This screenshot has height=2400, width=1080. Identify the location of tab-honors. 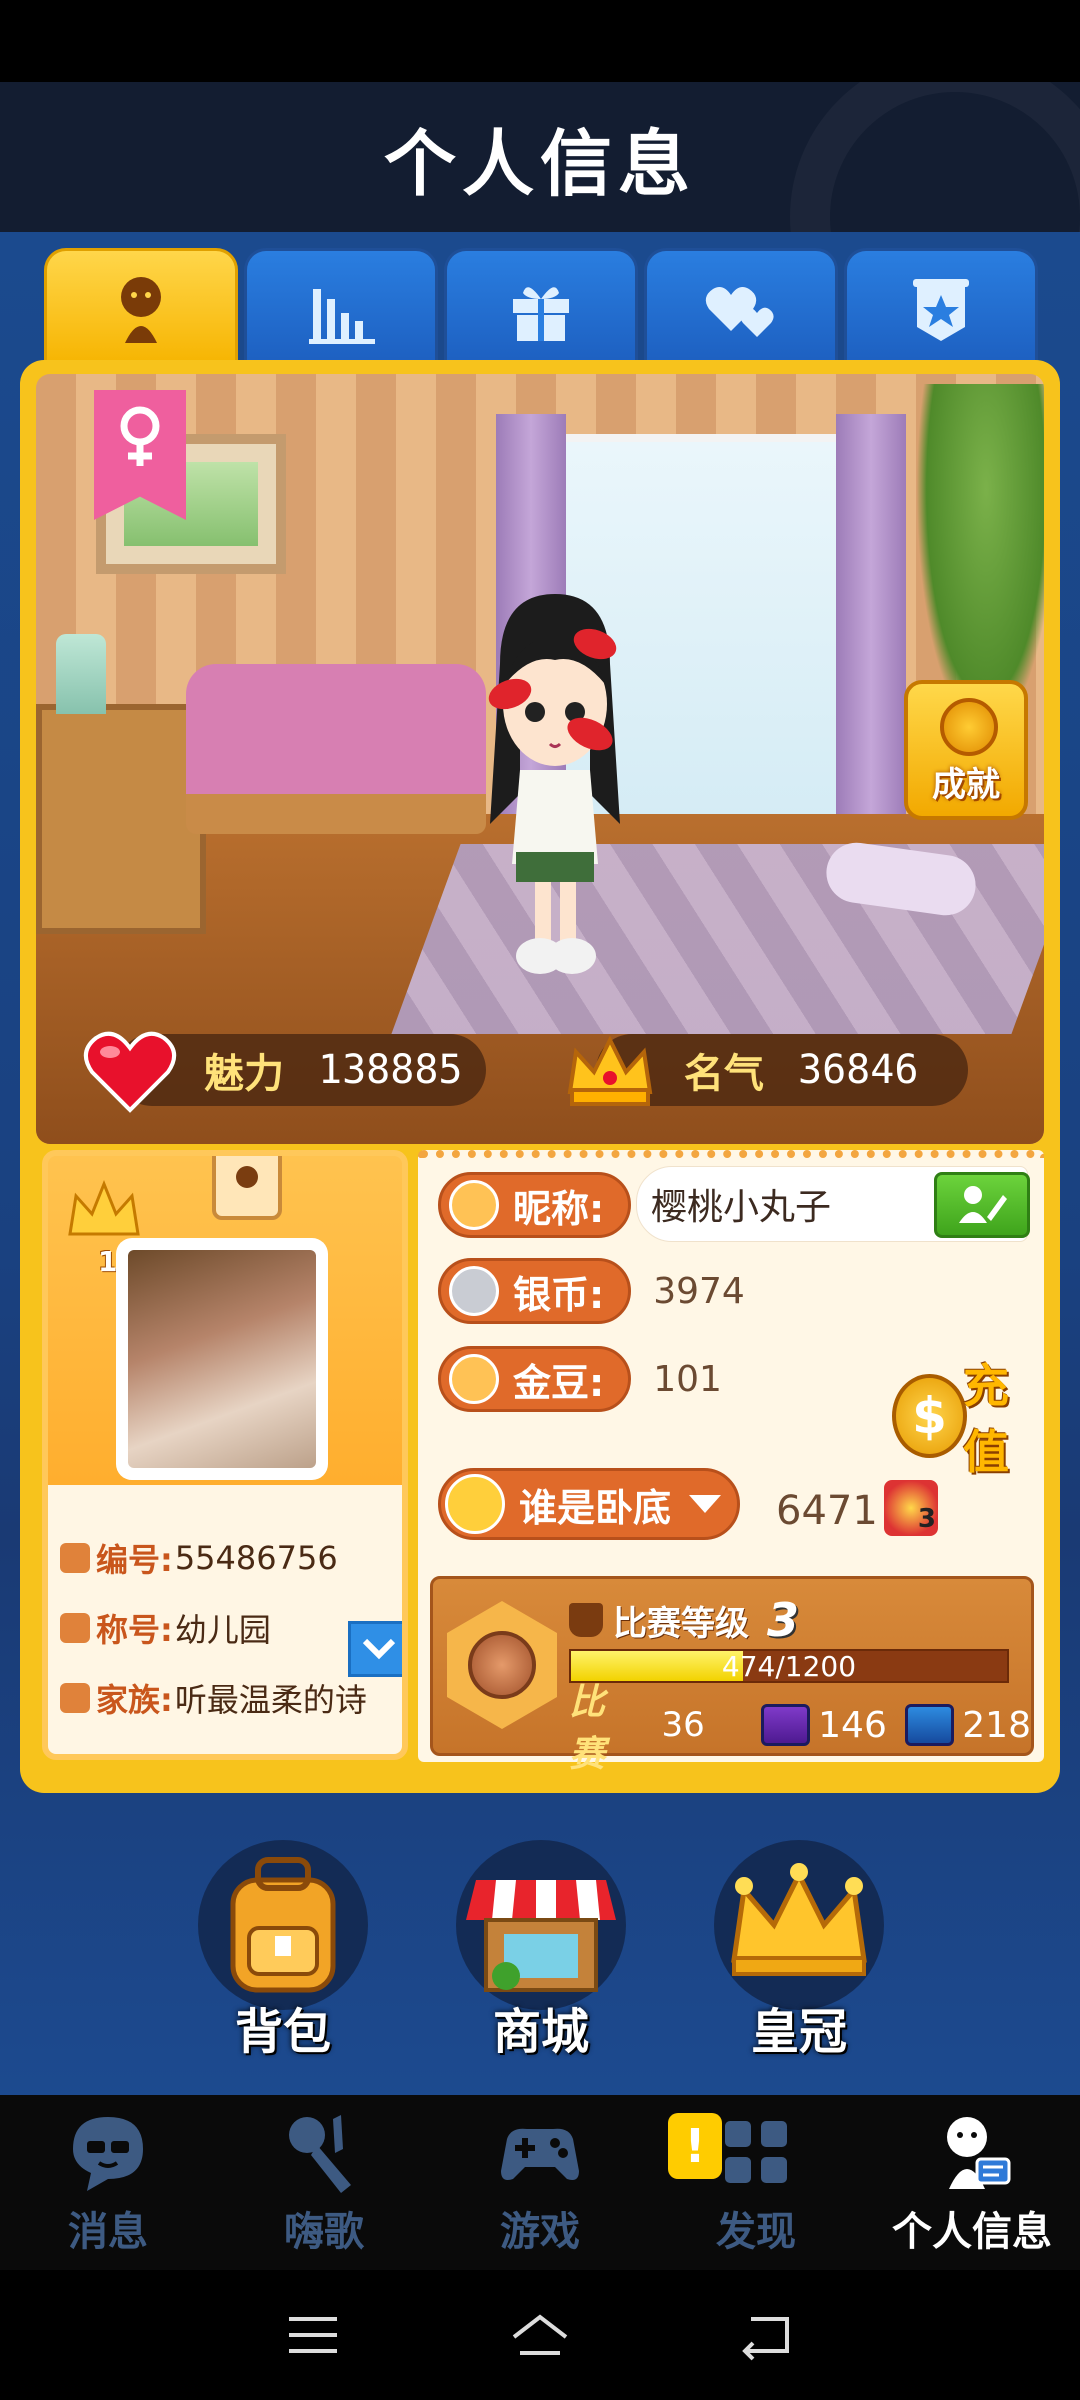
(941, 307).